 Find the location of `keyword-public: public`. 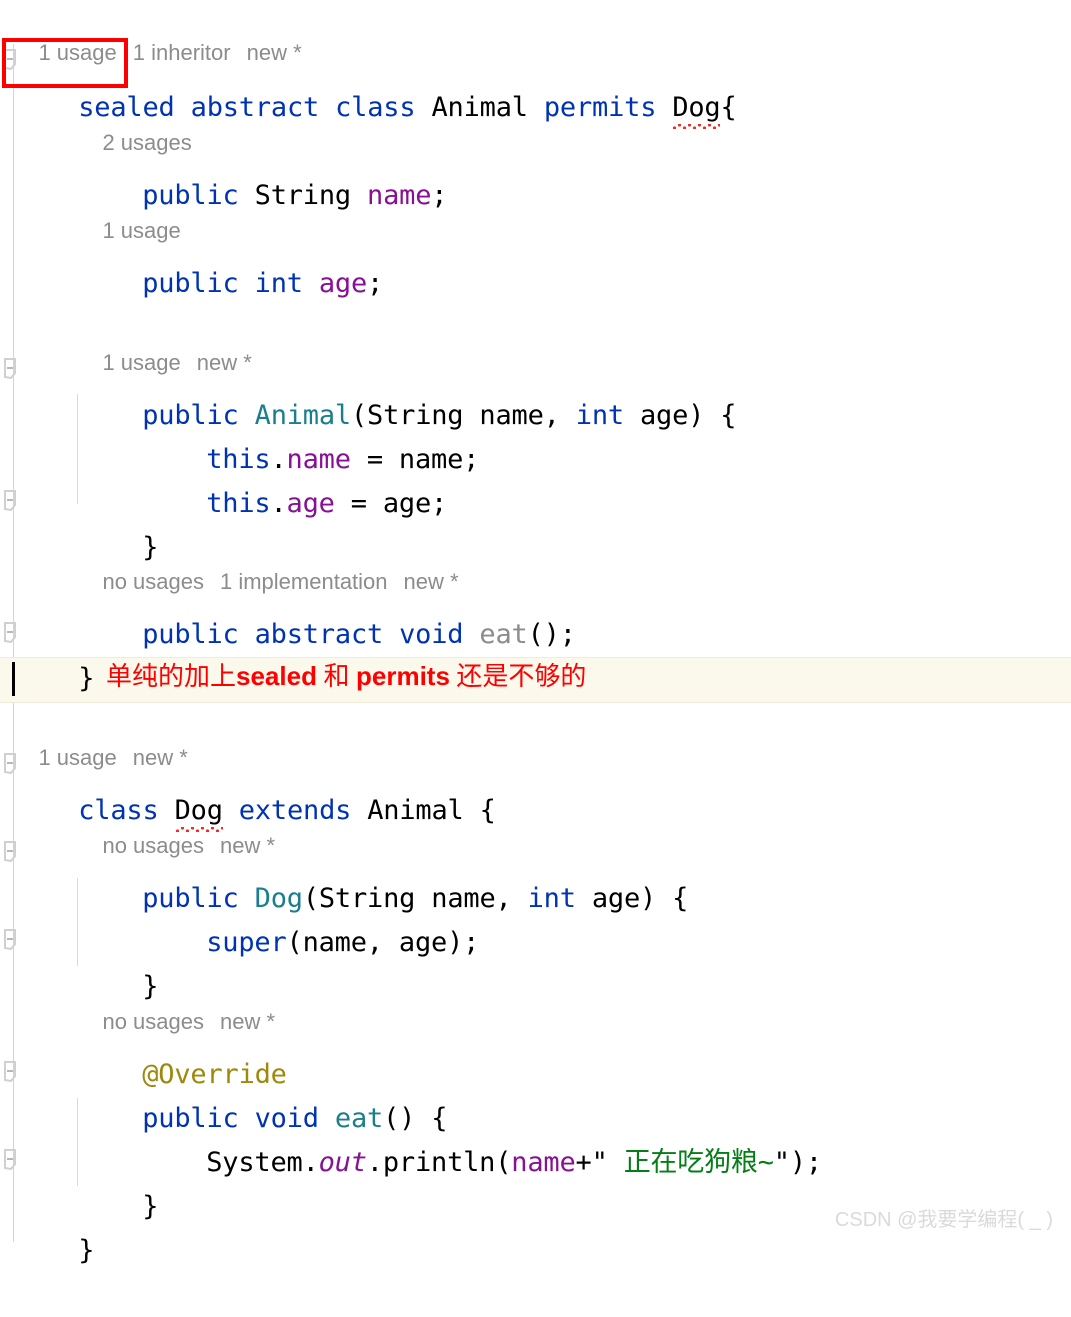

keyword-public: public is located at coordinates (190, 283).